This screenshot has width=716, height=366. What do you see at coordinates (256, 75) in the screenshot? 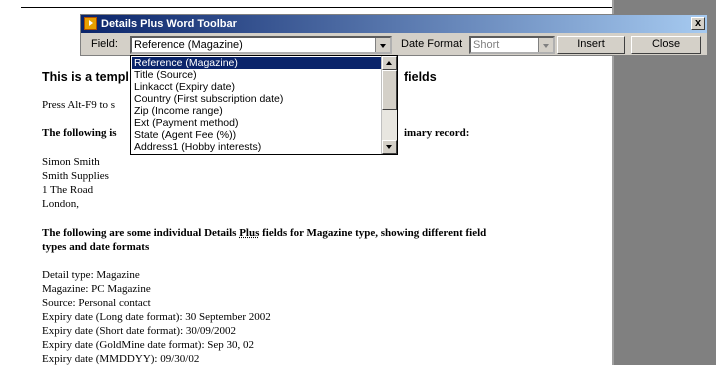
I see `dropdown-option: Title (Source)` at bounding box center [256, 75].